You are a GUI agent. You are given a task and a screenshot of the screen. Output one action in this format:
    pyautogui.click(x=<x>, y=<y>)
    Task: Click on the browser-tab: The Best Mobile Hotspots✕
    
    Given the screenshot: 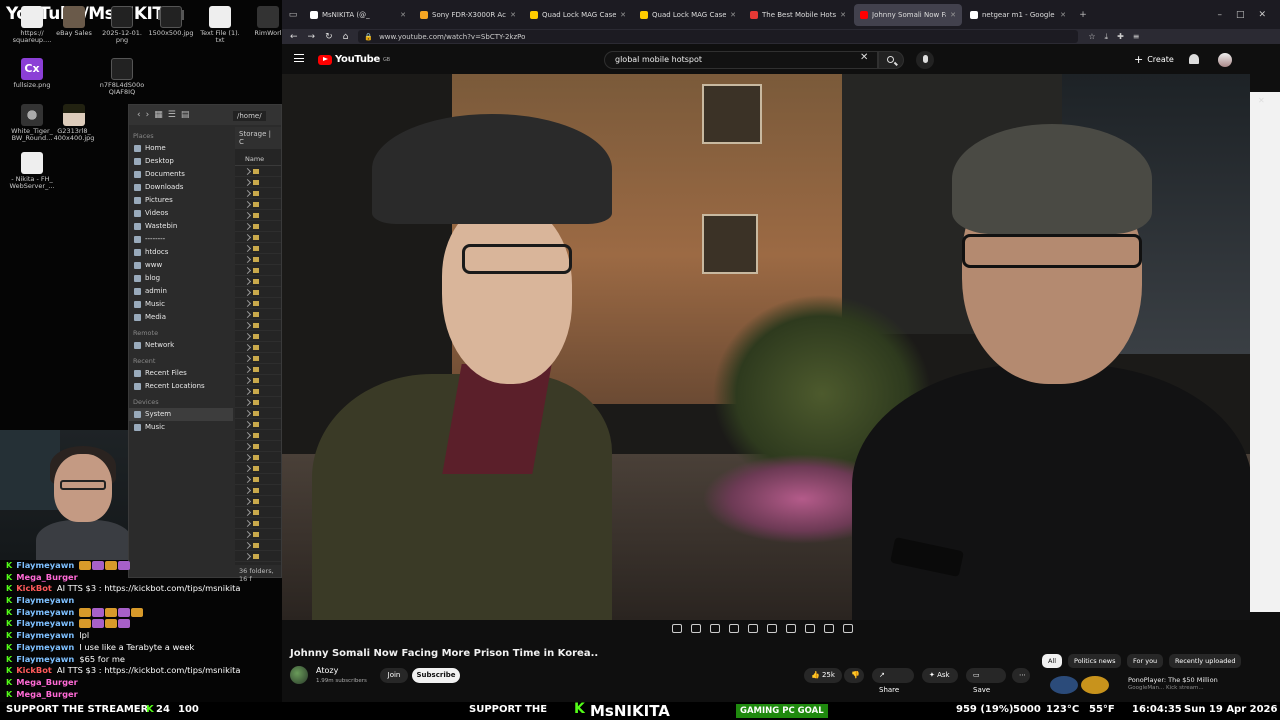 What is the action you would take?
    pyautogui.click(x=798, y=15)
    